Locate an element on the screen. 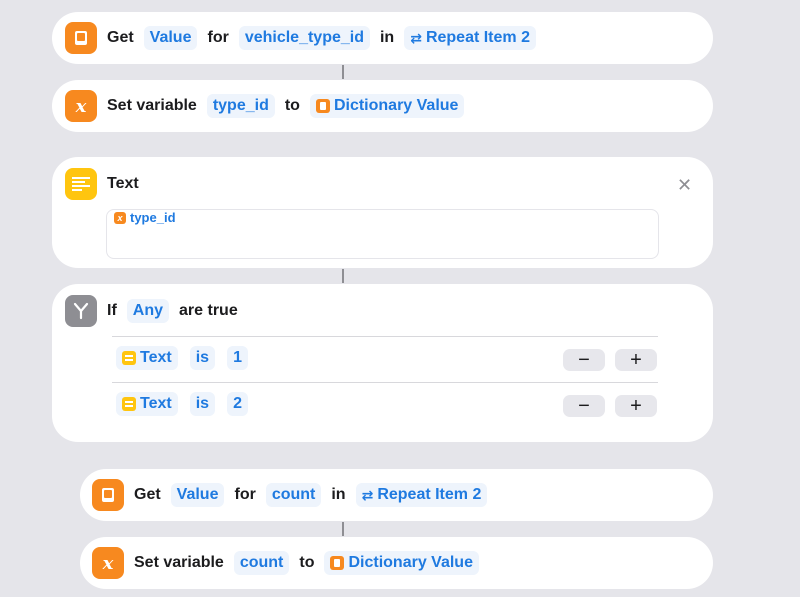  value-token: 2 is located at coordinates (237, 404).